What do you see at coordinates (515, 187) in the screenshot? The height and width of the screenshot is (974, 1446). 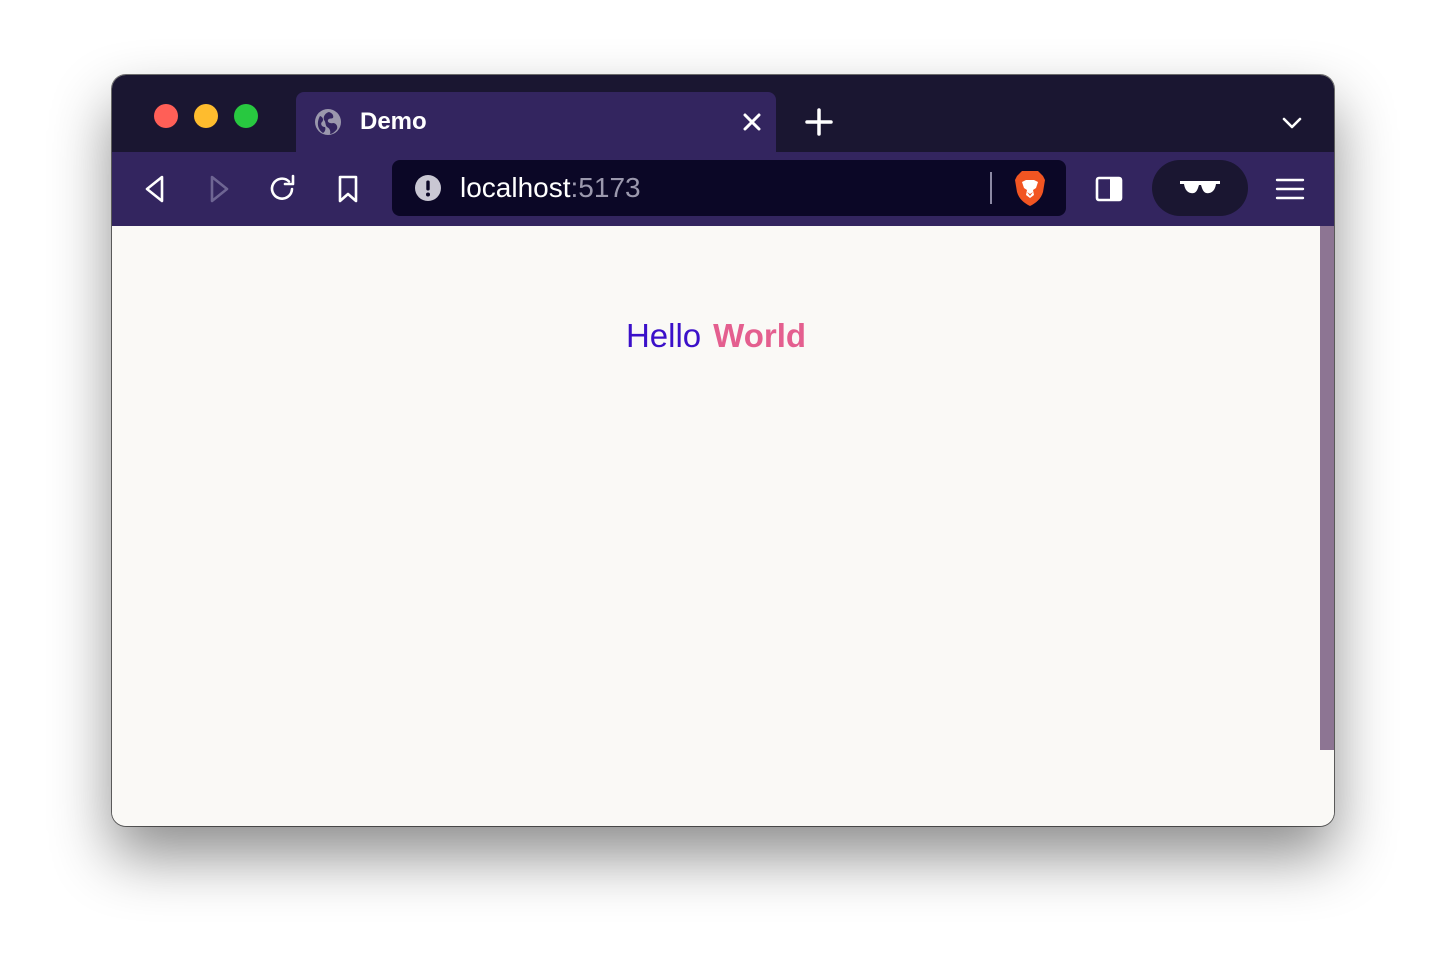 I see `address-host: localhost` at bounding box center [515, 187].